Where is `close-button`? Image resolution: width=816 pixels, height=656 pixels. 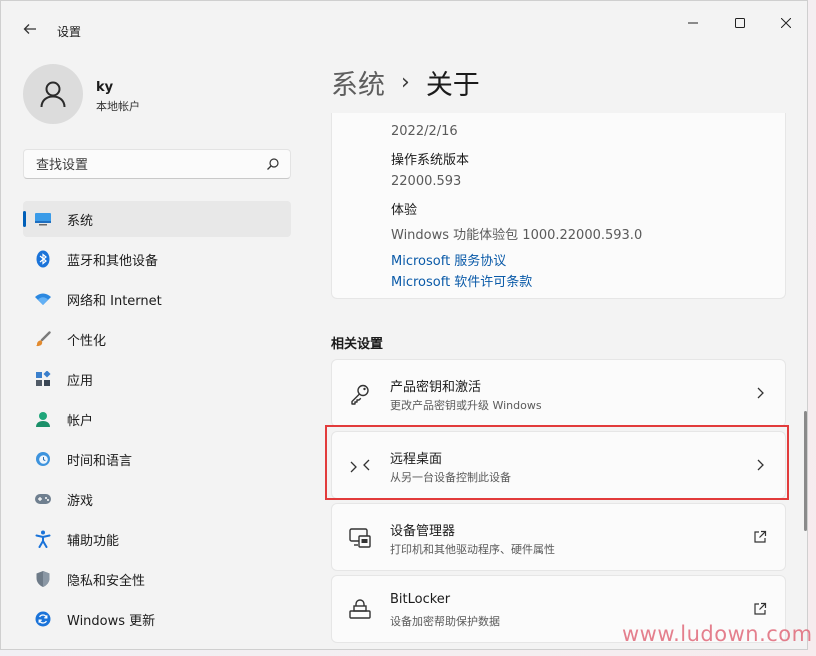 close-button is located at coordinates (785, 23).